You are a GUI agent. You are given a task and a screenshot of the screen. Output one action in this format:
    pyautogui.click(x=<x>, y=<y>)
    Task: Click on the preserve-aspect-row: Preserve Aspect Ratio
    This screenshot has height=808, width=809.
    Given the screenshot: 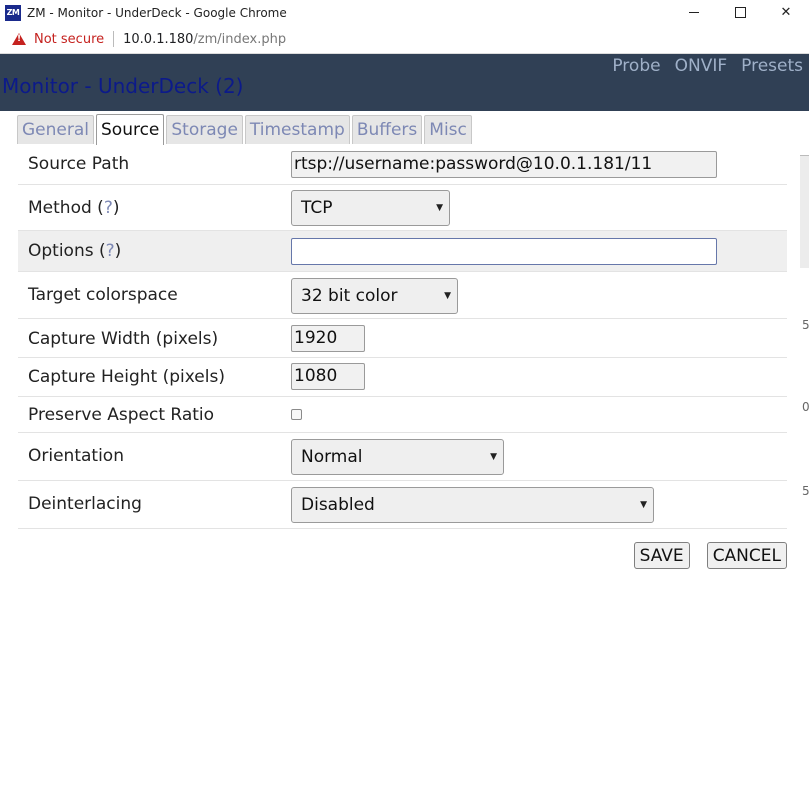 What is the action you would take?
    pyautogui.click(x=402, y=415)
    